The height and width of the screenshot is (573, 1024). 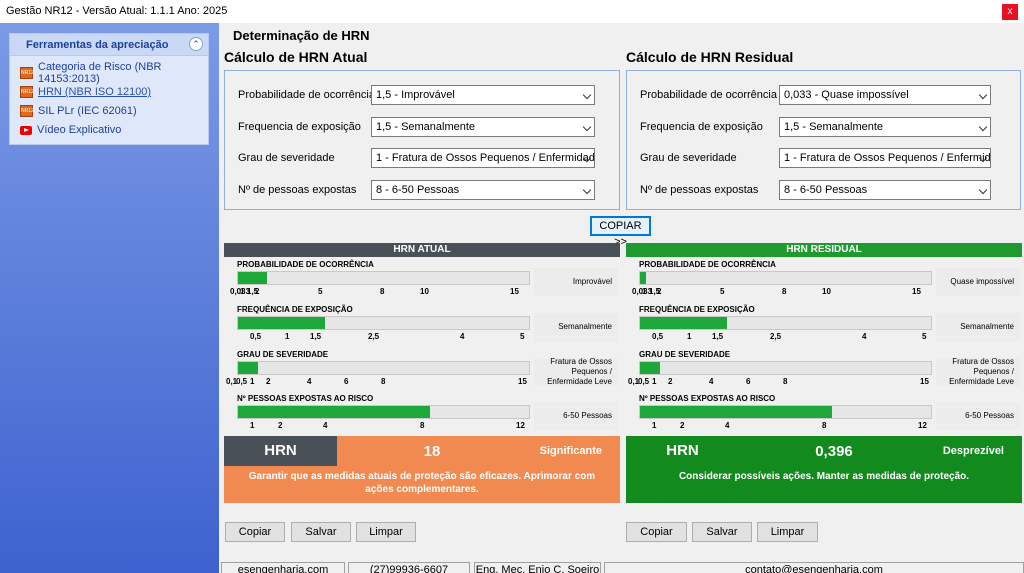 I want to click on result-header: HRN RESIDUAL, so click(x=824, y=250).